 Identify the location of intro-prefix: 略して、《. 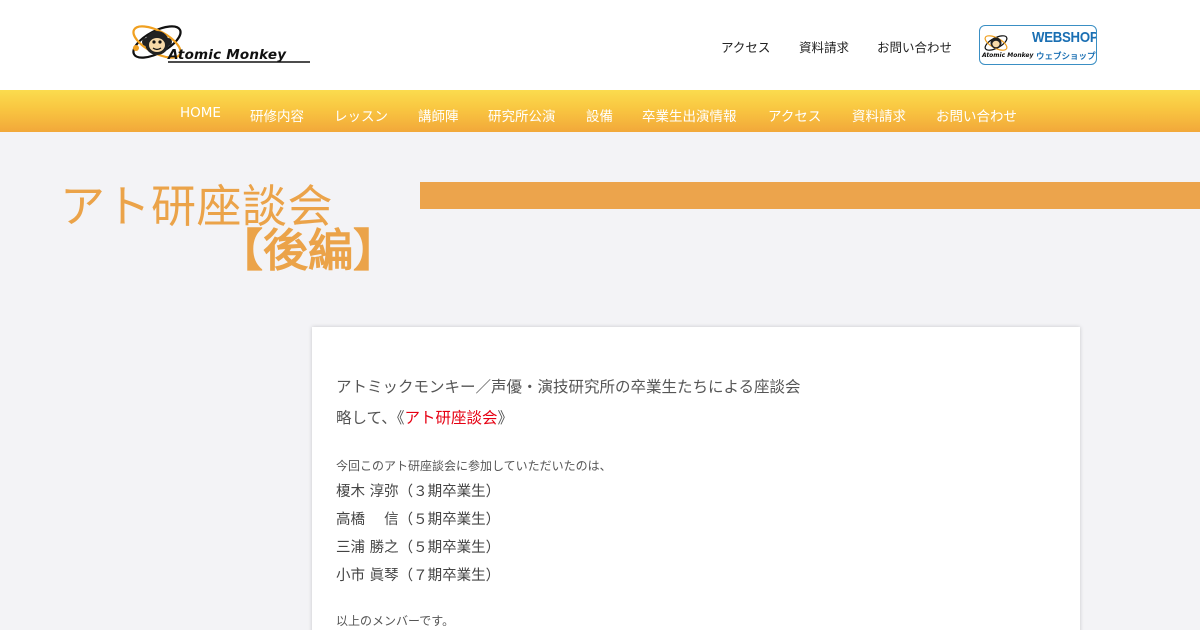
(370, 418).